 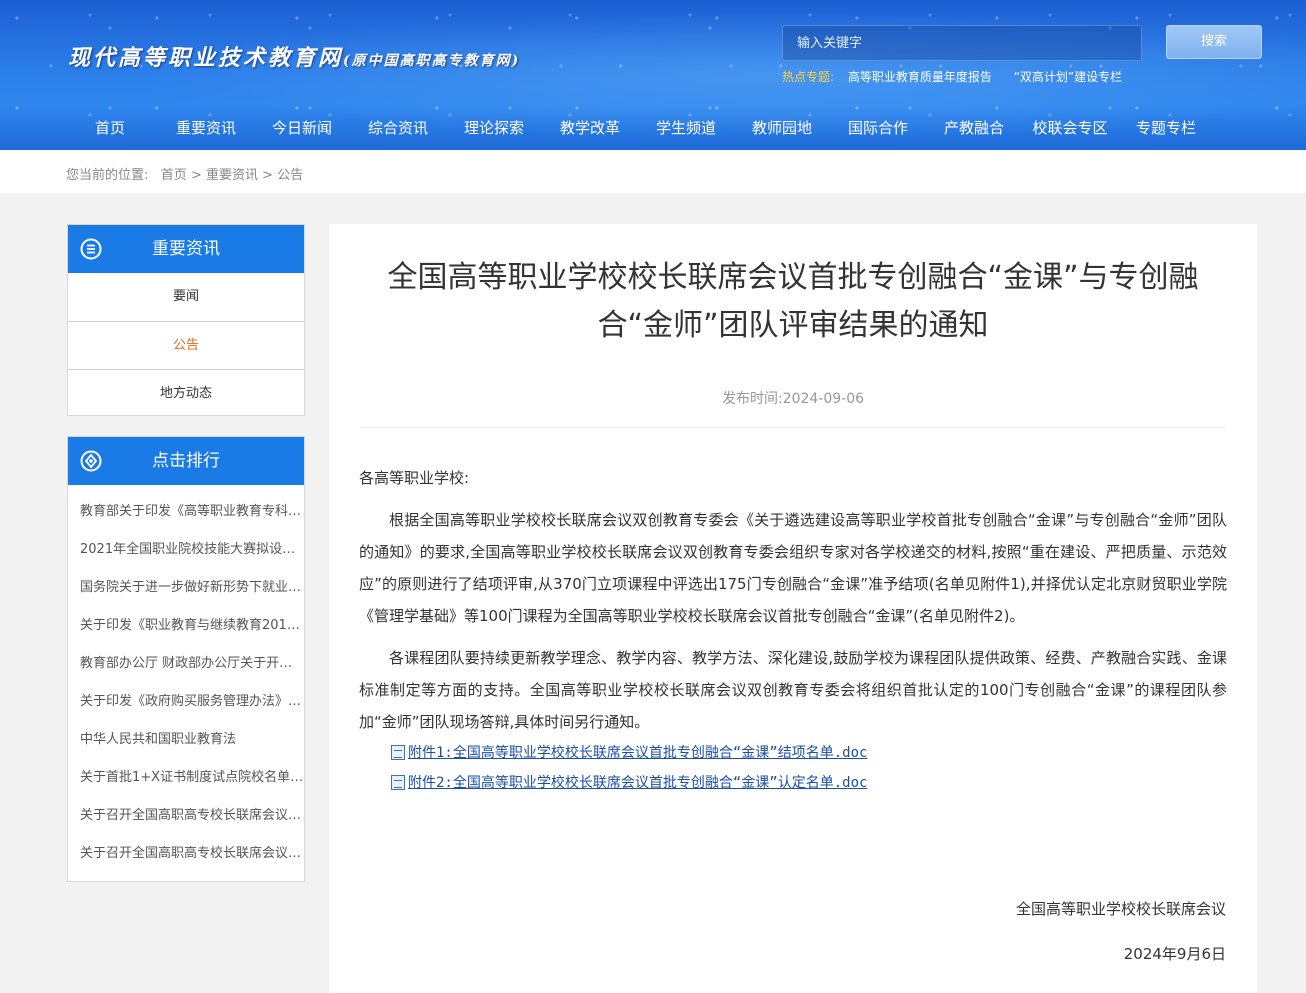 What do you see at coordinates (1174, 954) in the screenshot?
I see `article-signature-date: 2024年9月6日` at bounding box center [1174, 954].